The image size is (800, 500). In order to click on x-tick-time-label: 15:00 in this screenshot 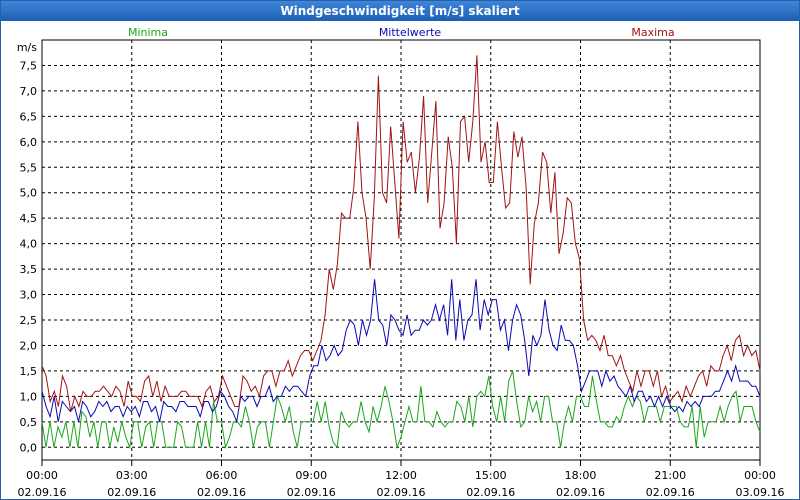, I will do `click(491, 475)`.